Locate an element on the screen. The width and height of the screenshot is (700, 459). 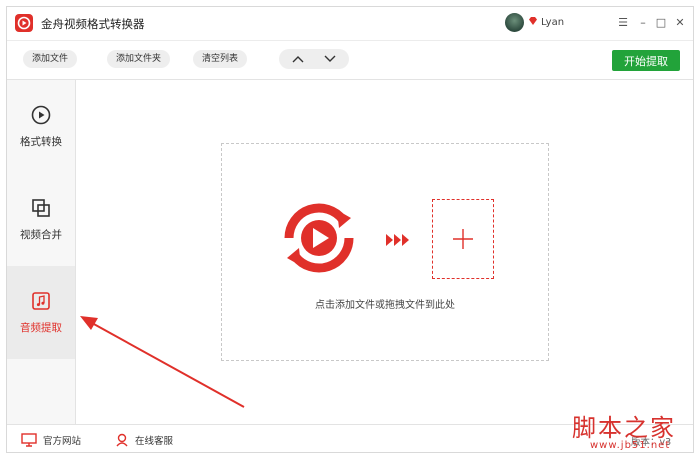
music-note-icon is located at coordinates (41, 301).